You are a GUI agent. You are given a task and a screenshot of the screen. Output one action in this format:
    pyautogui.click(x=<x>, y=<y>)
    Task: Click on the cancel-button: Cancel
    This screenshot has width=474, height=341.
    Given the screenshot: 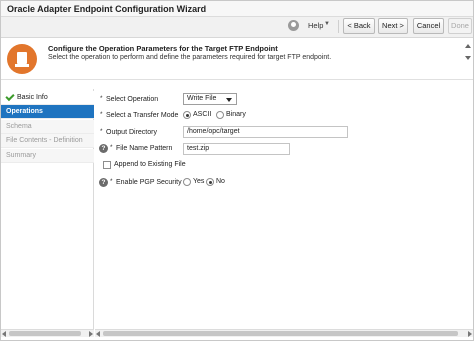 What is the action you would take?
    pyautogui.click(x=428, y=26)
    